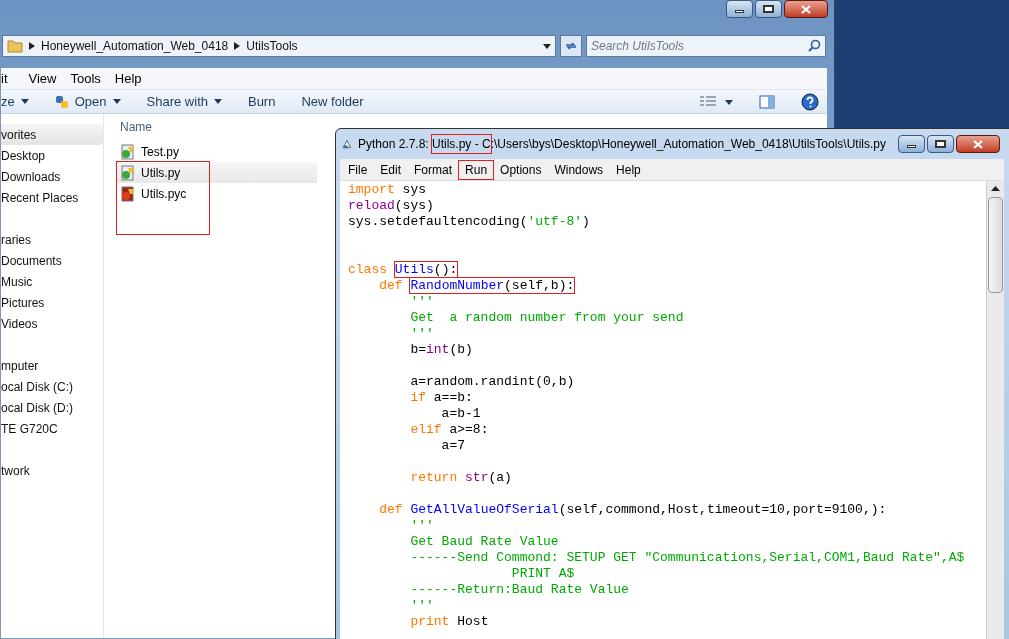 This screenshot has width=1009, height=639. I want to click on menu-item: File, so click(358, 169).